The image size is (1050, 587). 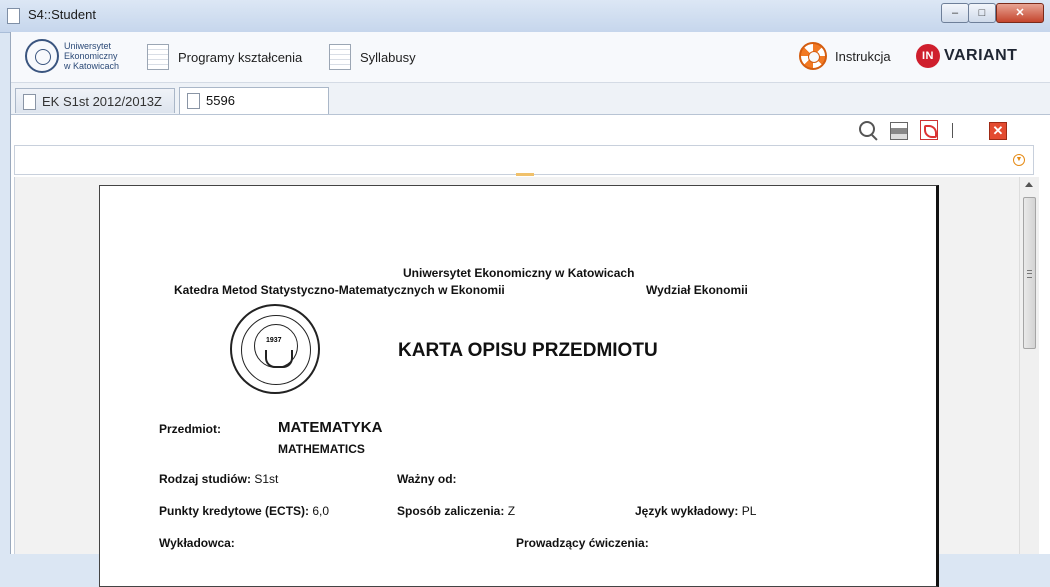 I want to click on ects-row: Punkty kredytowe (ECTS): 6,0, so click(x=244, y=511).